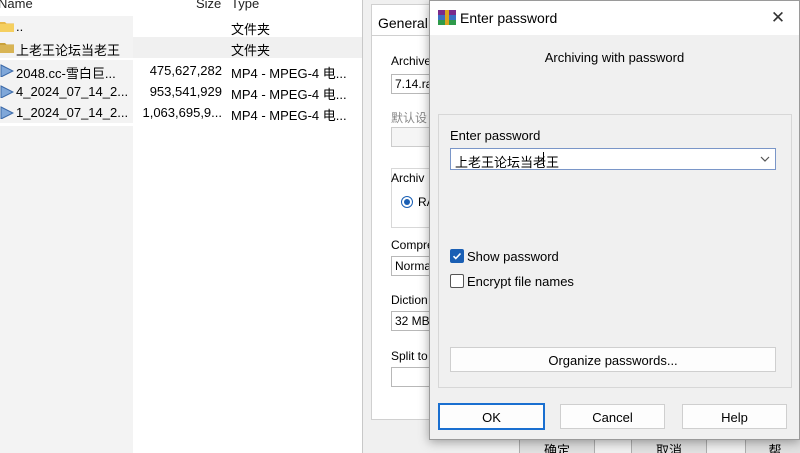 This screenshot has width=800, height=453. Describe the element at coordinates (520, 281) in the screenshot. I see `encrypt-file-names-label: Encrypt file names` at that location.